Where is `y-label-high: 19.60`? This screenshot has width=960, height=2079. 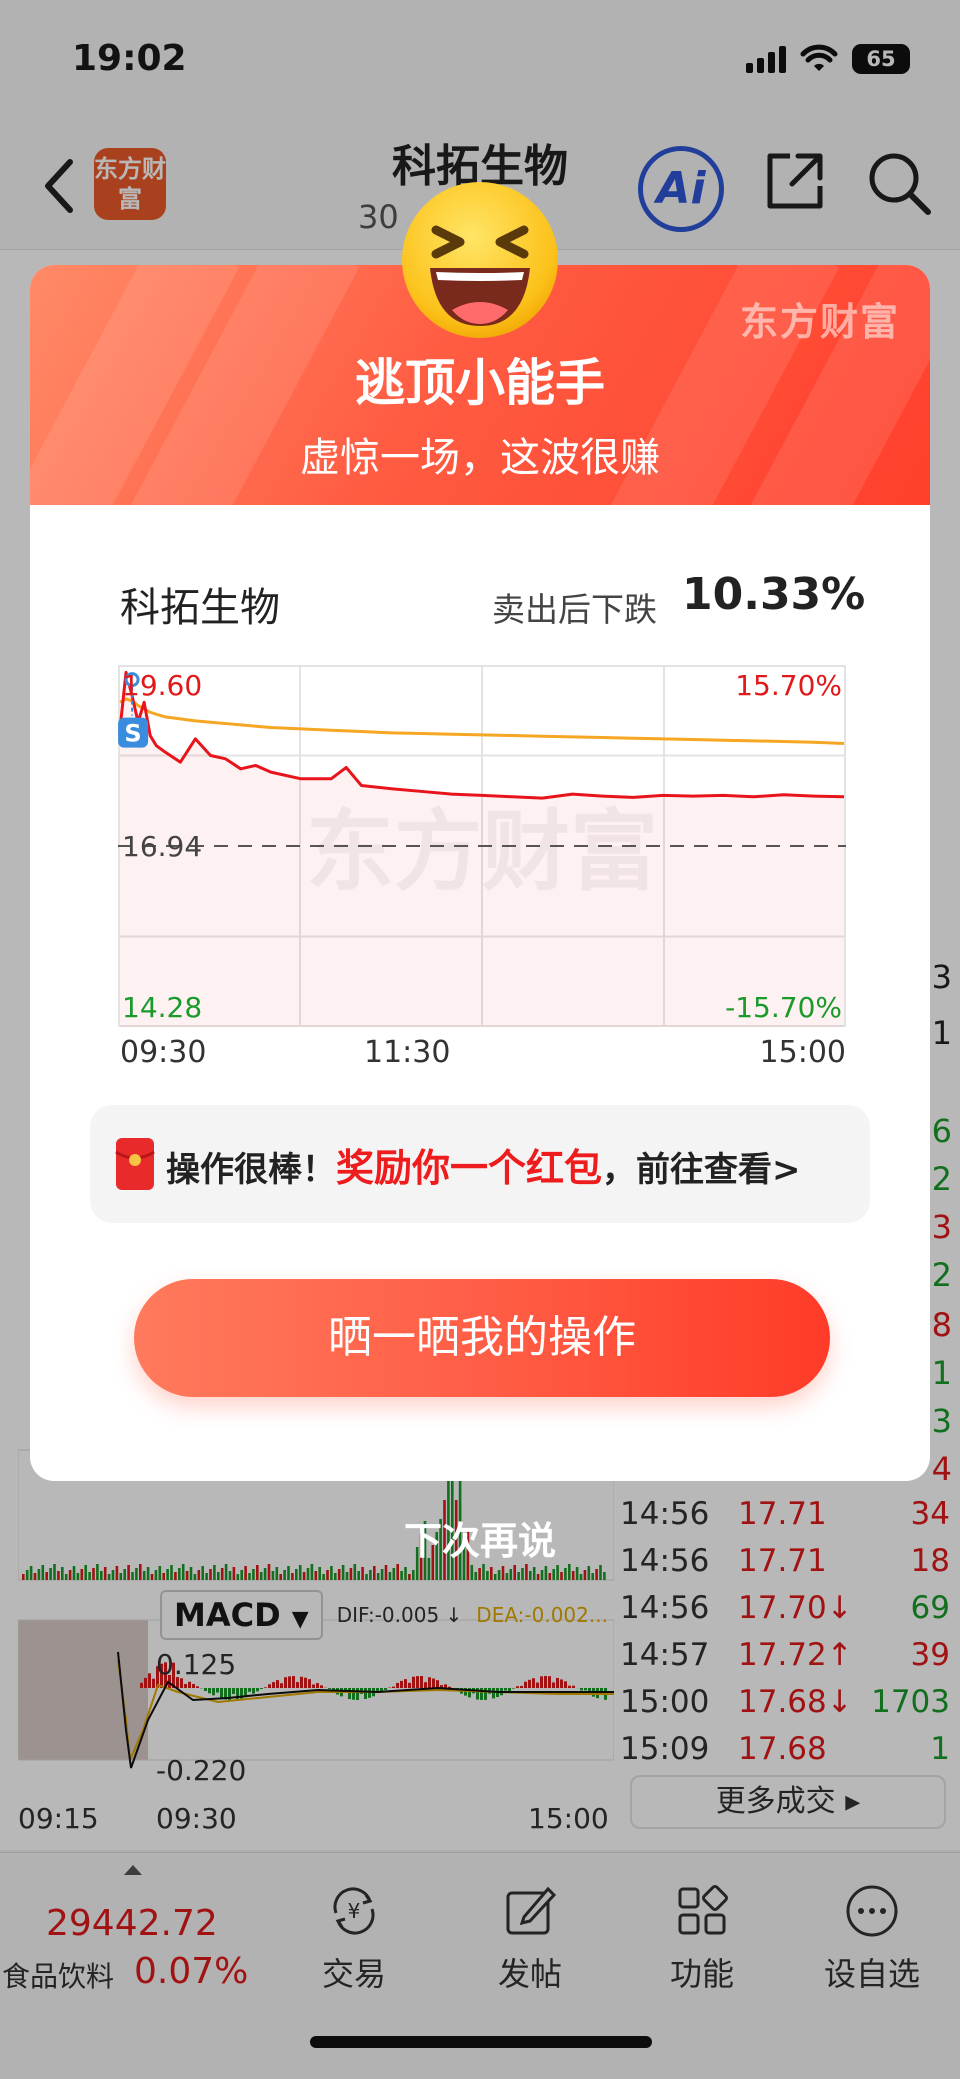
y-label-high: 19.60 is located at coordinates (162, 685).